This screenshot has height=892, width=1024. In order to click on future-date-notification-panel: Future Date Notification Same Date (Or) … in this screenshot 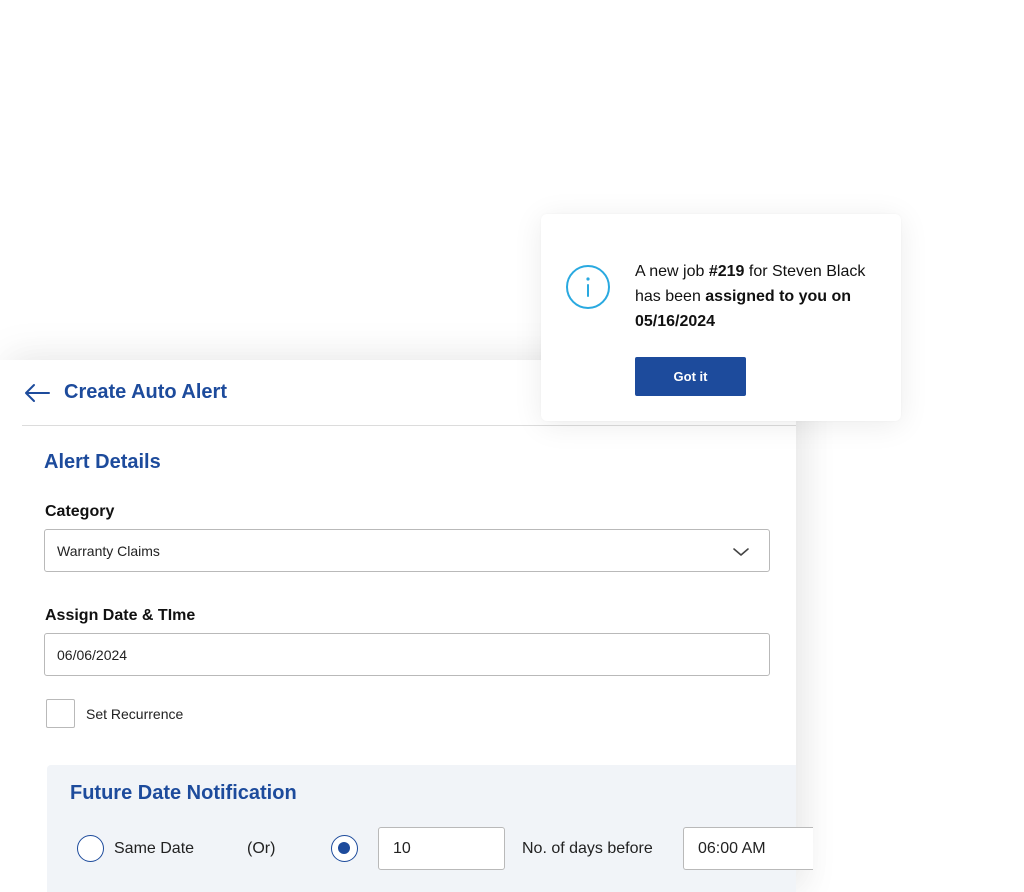, I will do `click(430, 828)`.